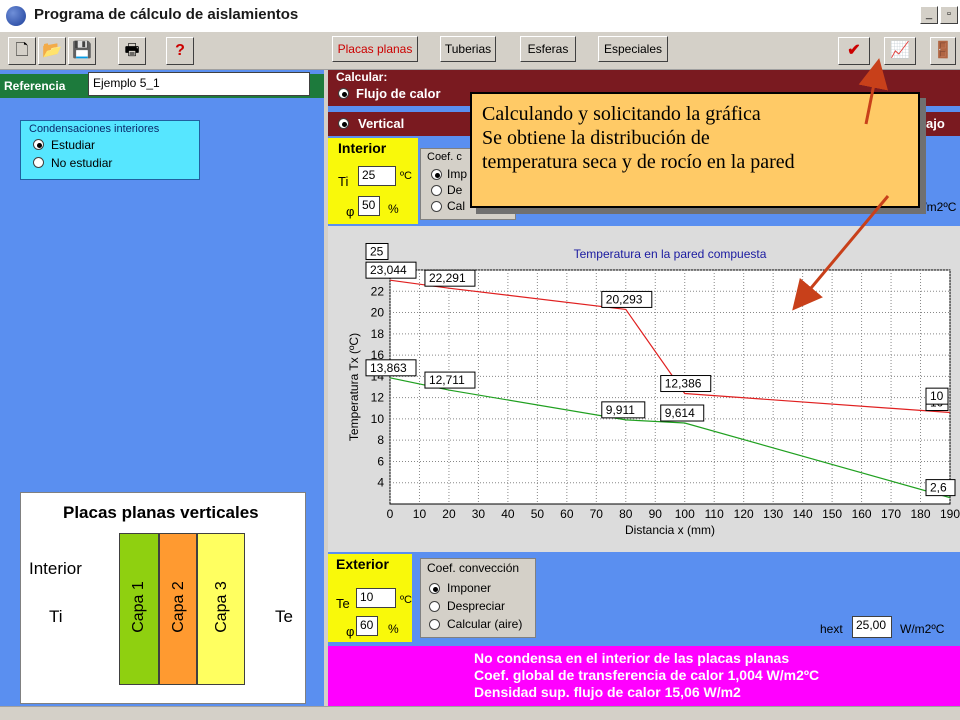 This screenshot has width=960, height=720. I want to click on graph-icon: 📈, so click(900, 51).